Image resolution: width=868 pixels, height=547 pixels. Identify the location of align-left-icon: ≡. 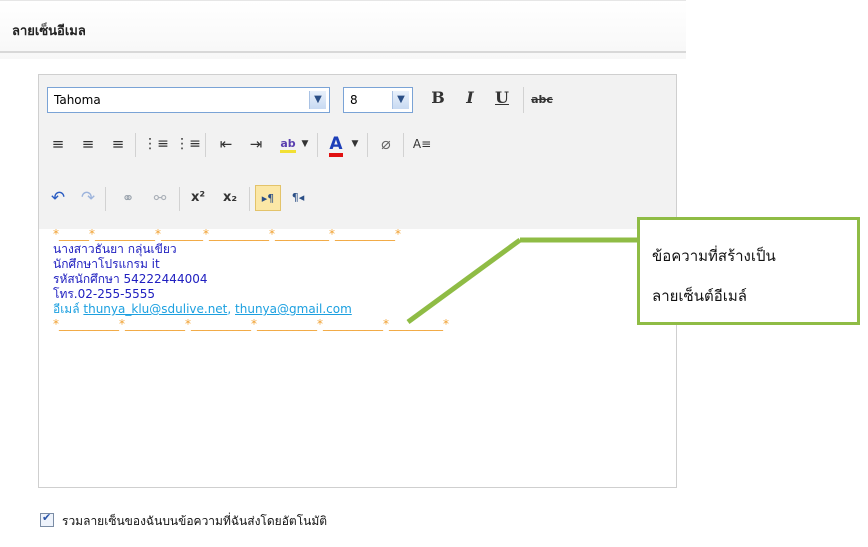
(58, 144).